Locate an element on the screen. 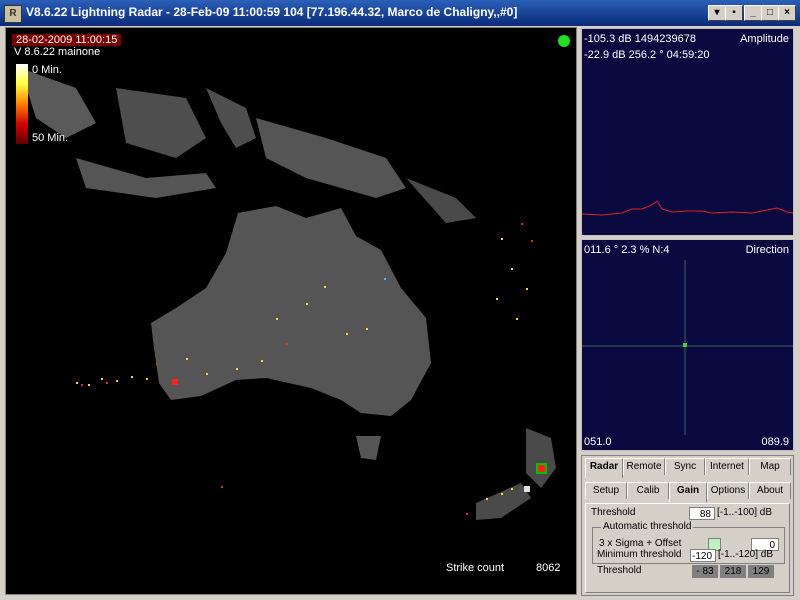  automatic-threshold-title: Automatic threshold is located at coordinates (647, 526).